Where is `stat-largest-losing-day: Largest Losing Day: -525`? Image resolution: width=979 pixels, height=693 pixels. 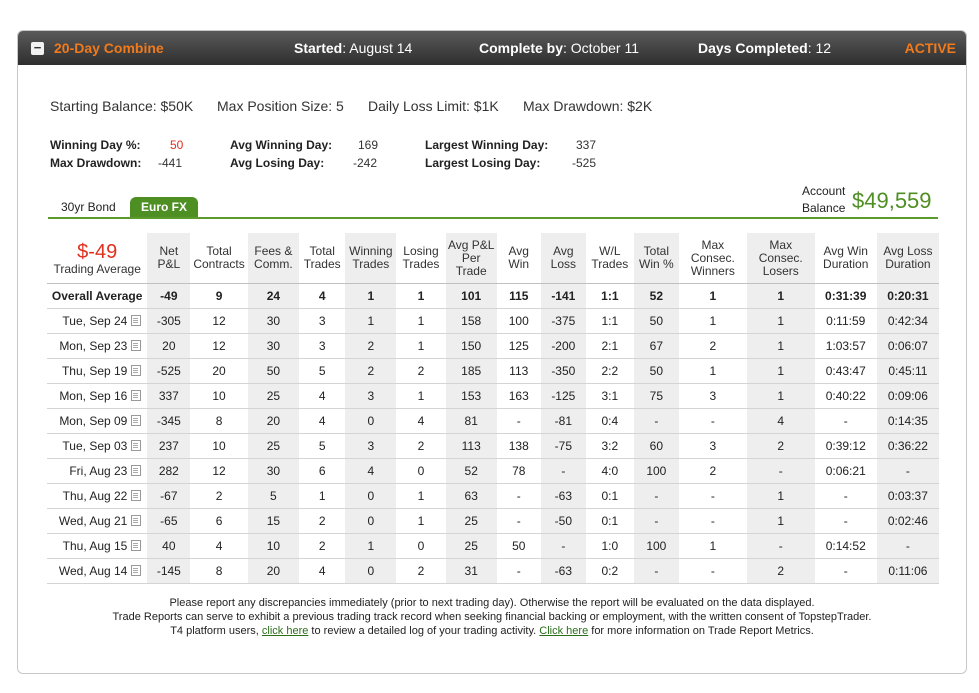
stat-largest-losing-day: Largest Losing Day: -525 is located at coordinates (510, 163).